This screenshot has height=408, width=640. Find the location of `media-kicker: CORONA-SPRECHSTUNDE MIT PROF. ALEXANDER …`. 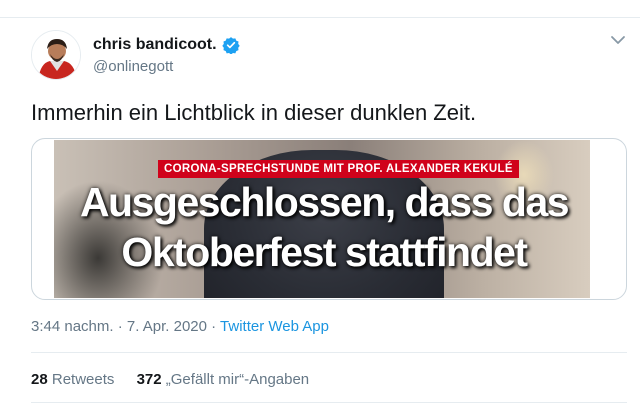

media-kicker: CORONA-SPRECHSTUNDE MIT PROF. ALEXANDER … is located at coordinates (338, 169).